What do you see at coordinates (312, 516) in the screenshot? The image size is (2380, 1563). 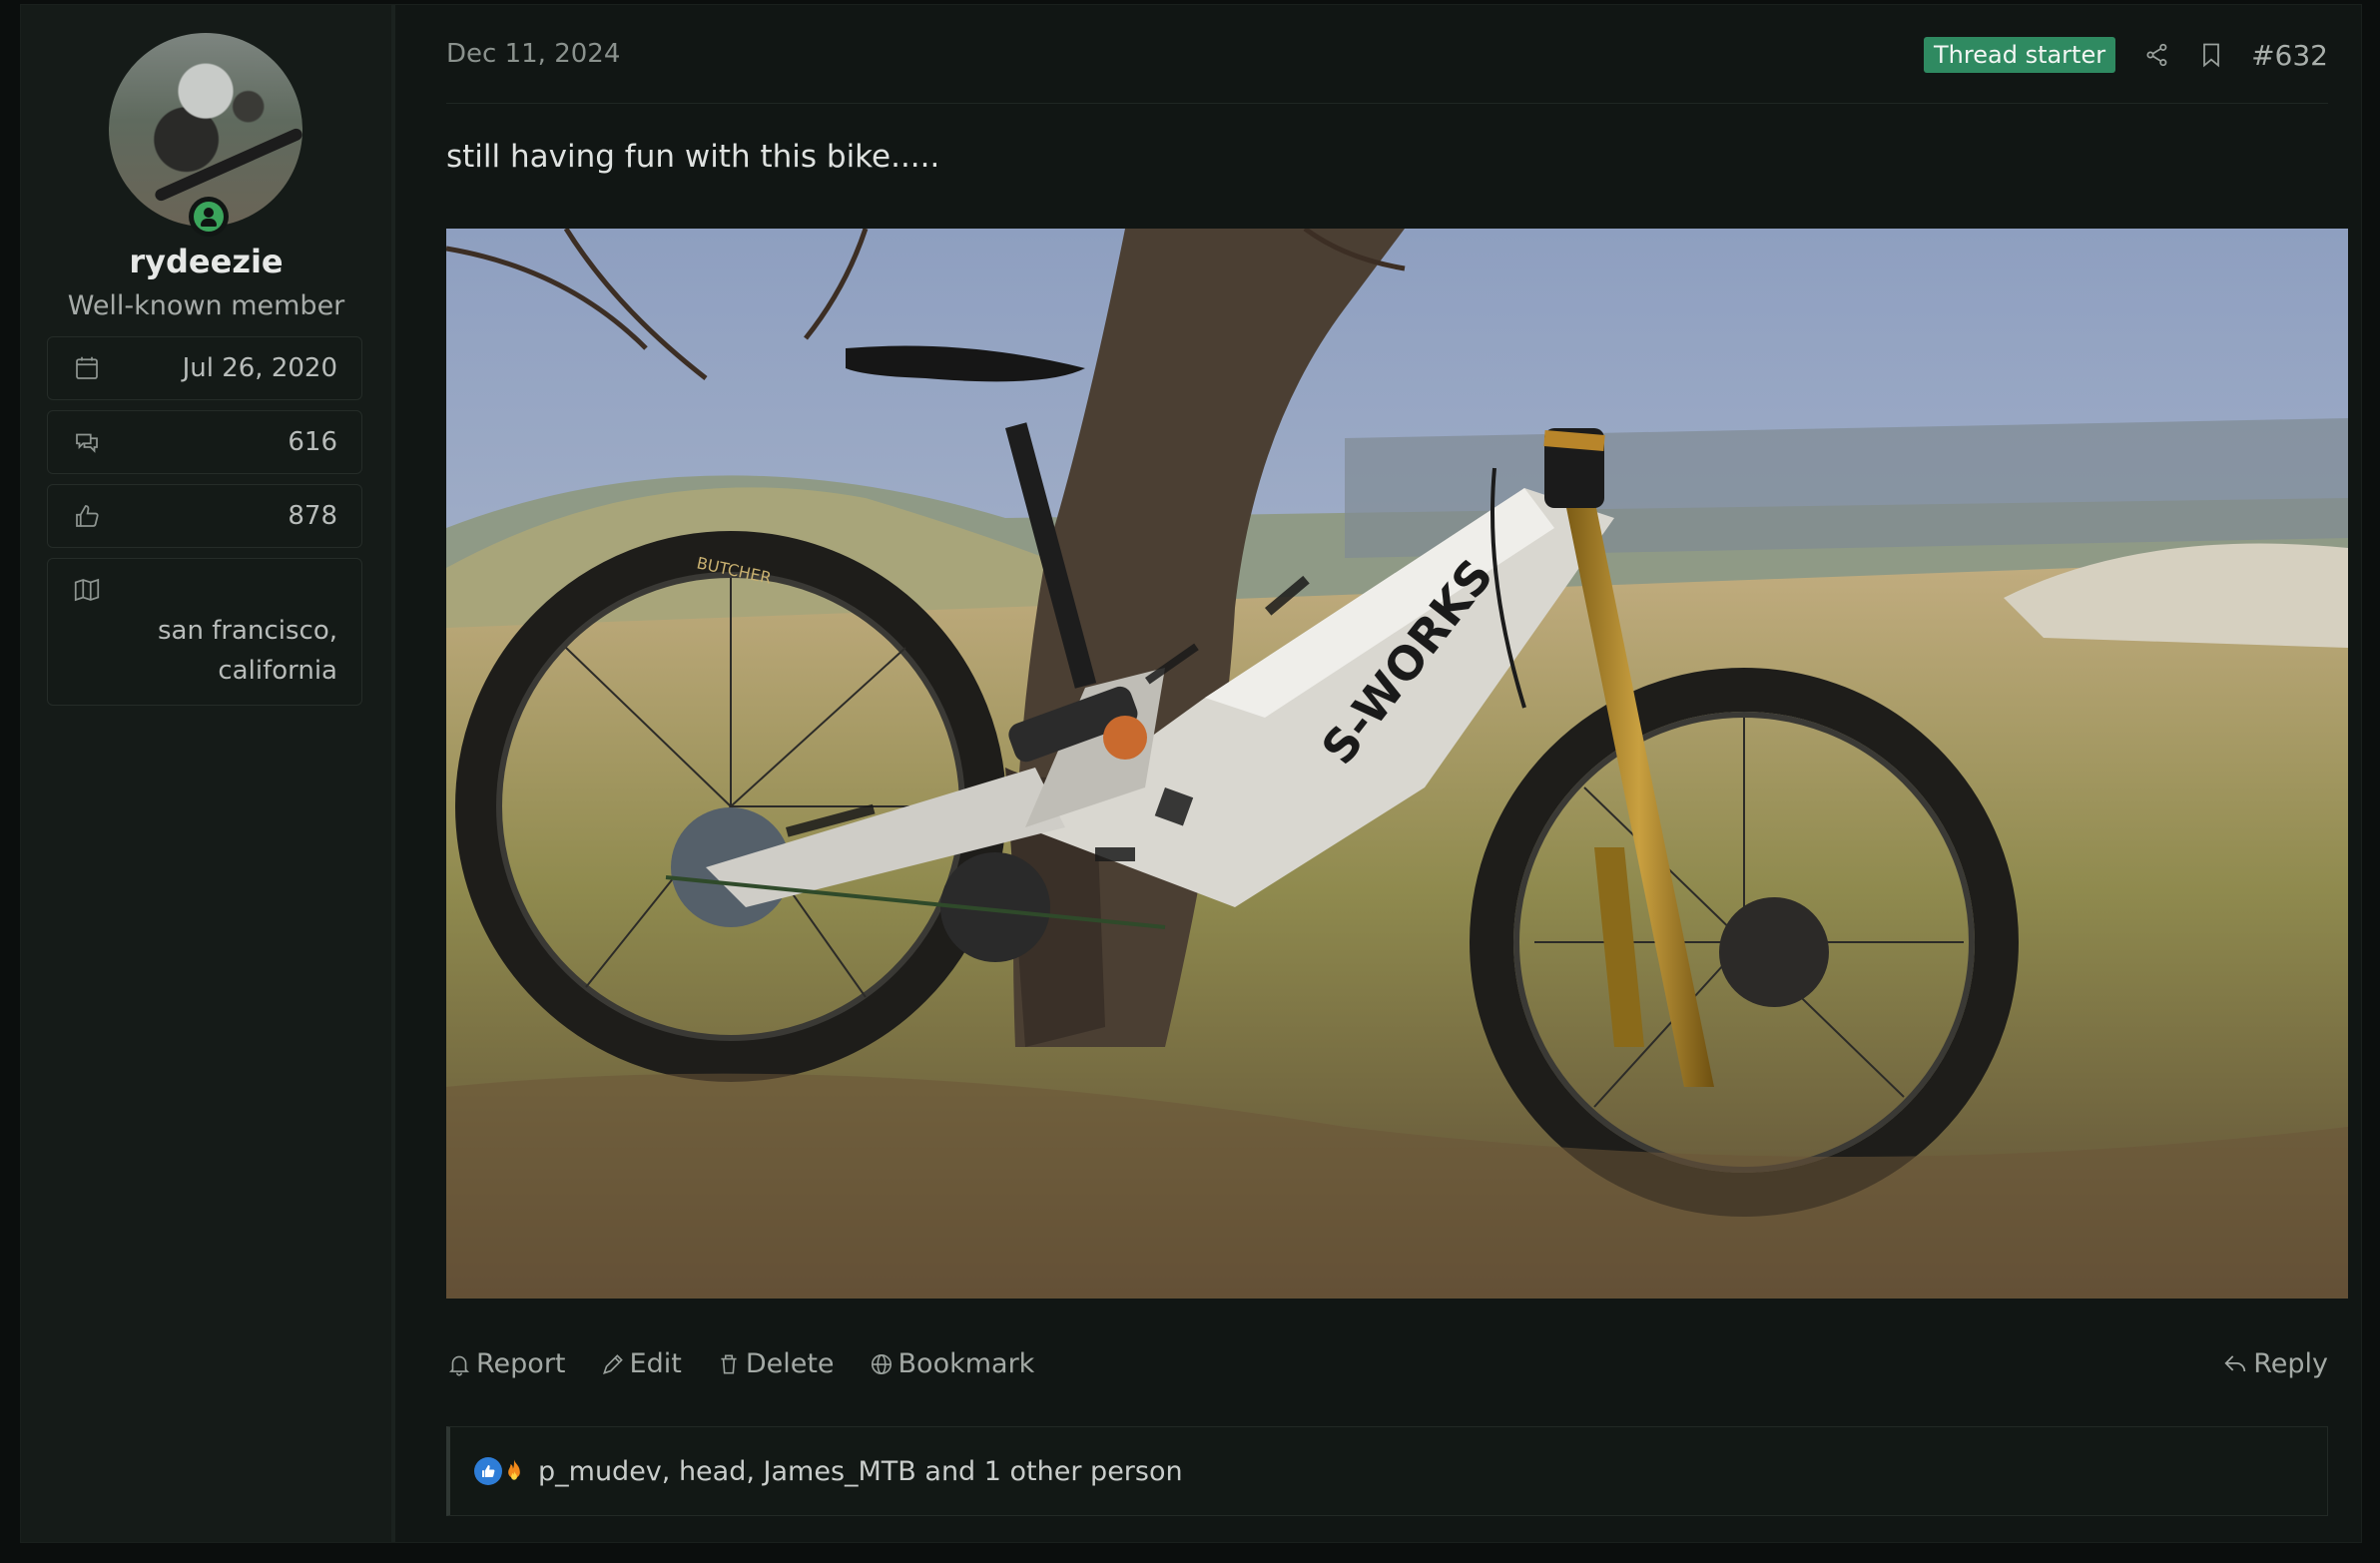 I see `reactions-count: 878` at bounding box center [312, 516].